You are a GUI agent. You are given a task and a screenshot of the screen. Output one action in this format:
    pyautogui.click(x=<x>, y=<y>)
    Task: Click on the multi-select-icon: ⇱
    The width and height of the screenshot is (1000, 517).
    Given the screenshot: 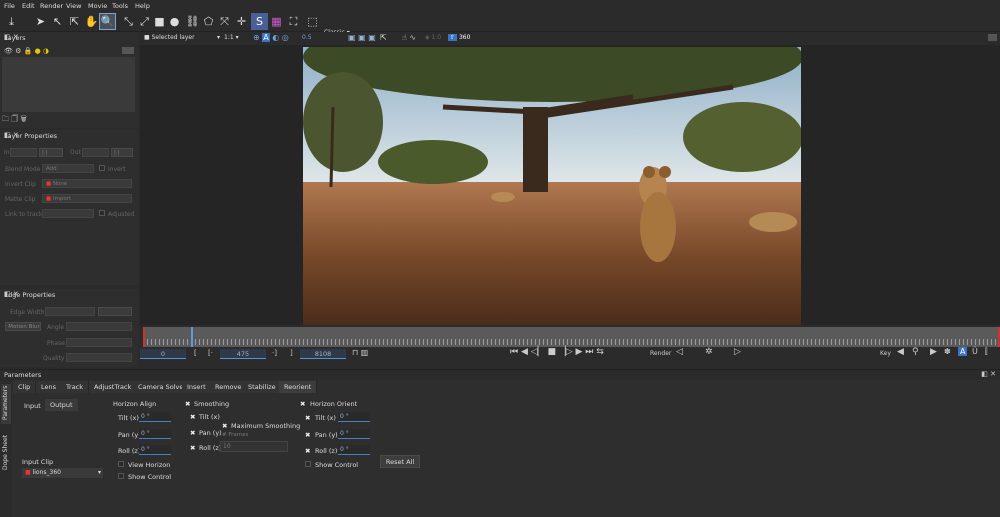 What is the action you would take?
    pyautogui.click(x=74, y=21)
    